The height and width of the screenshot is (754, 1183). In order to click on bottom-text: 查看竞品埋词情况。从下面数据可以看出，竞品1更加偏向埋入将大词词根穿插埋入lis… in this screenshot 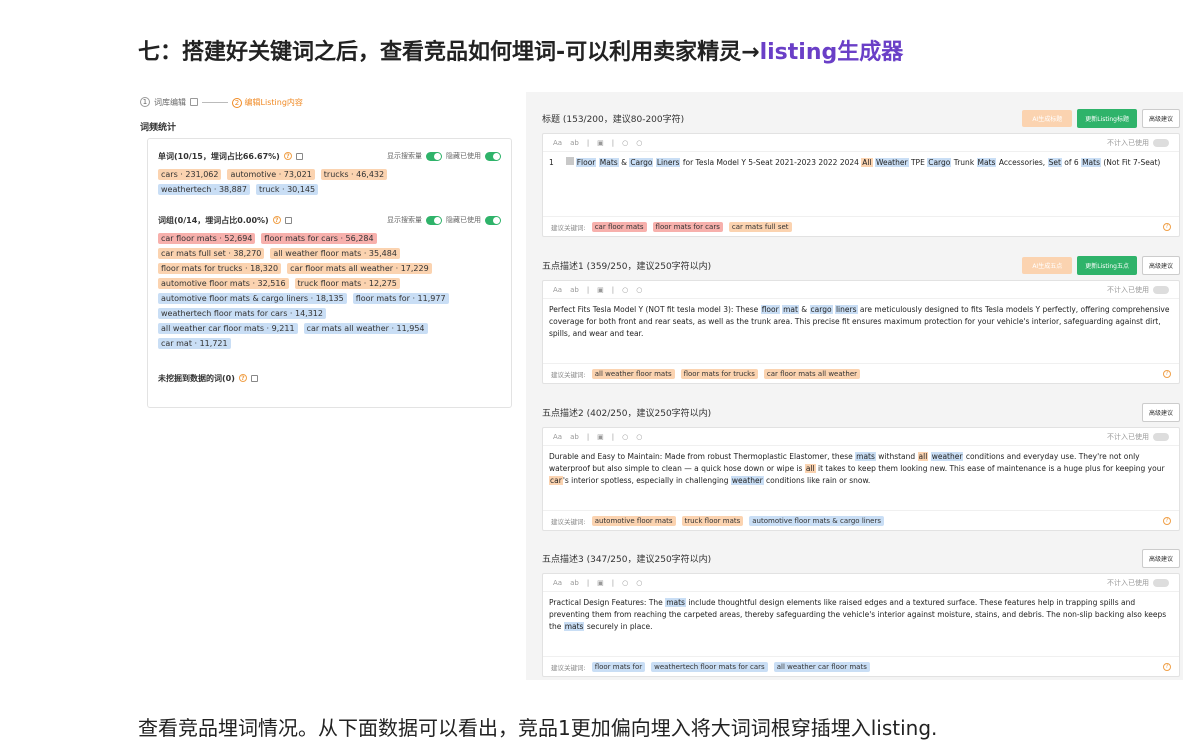, I will do `click(538, 728)`.